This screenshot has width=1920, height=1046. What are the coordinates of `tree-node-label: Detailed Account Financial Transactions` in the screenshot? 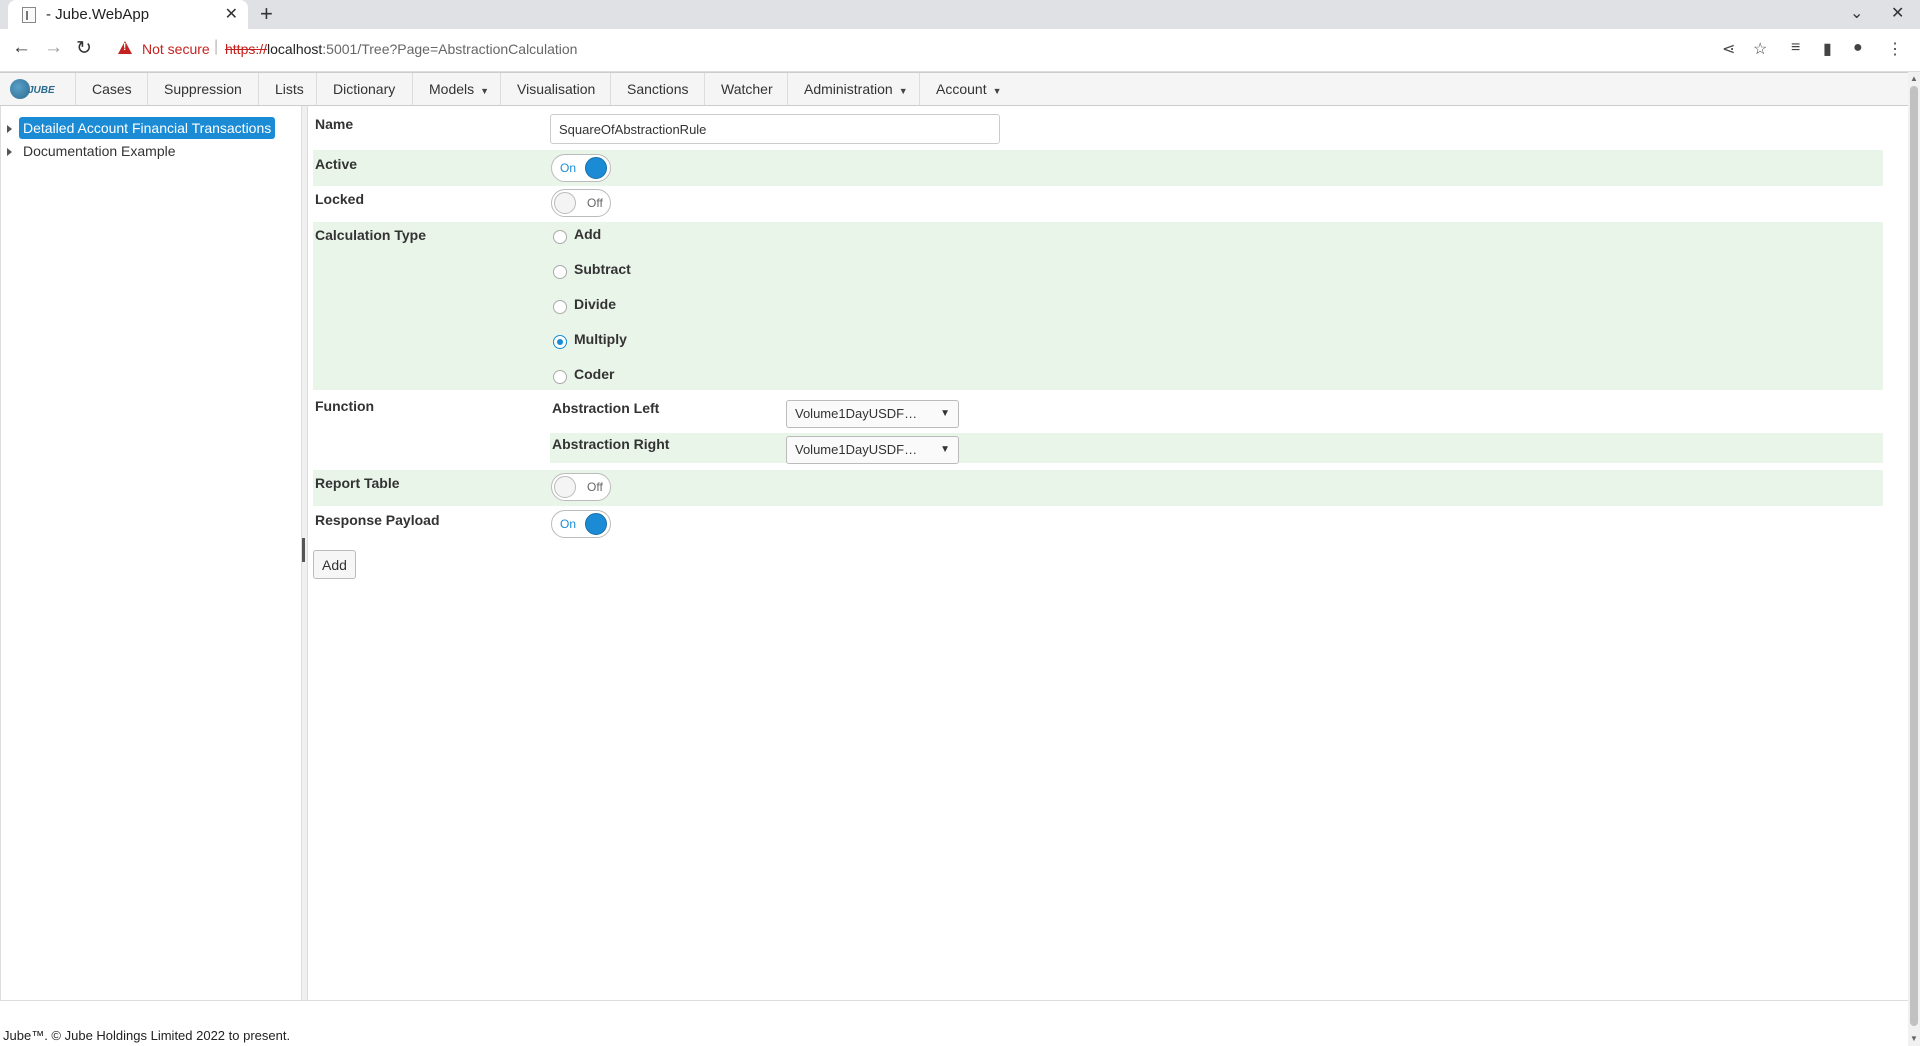 It's located at (147, 128).